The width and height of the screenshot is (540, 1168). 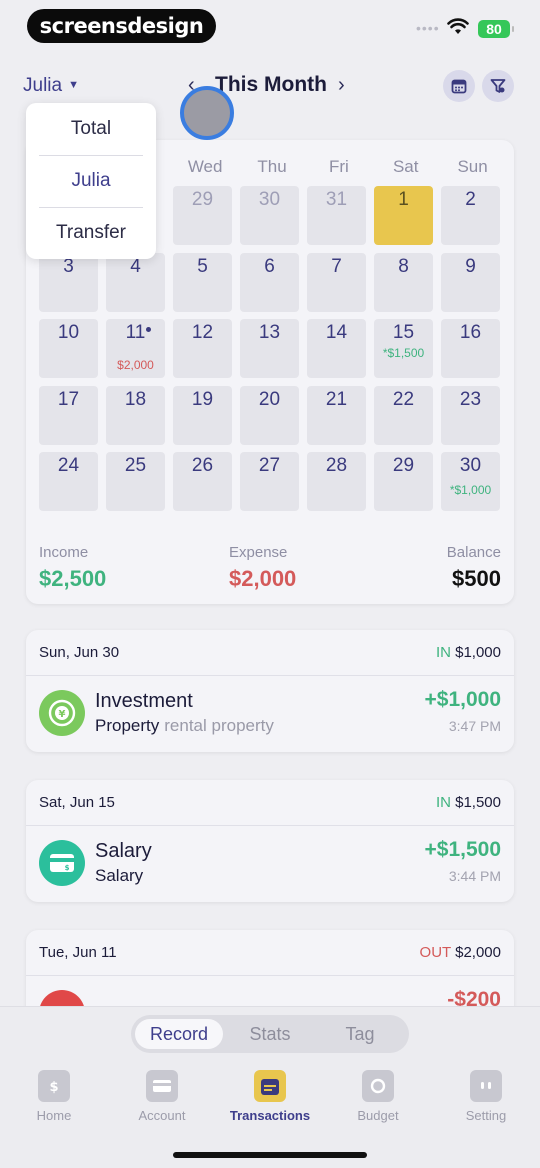 What do you see at coordinates (270, 1155) in the screenshot?
I see `home-indicator` at bounding box center [270, 1155].